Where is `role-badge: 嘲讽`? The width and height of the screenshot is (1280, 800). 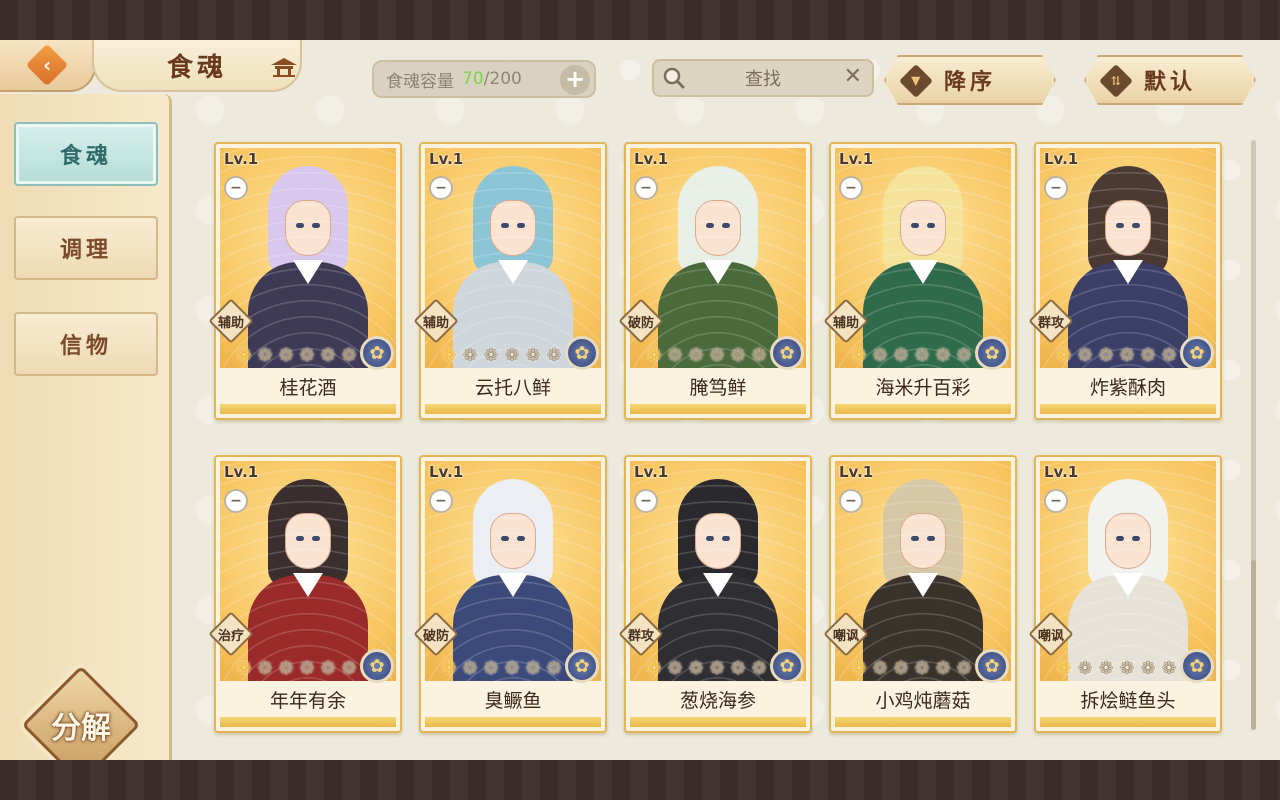
role-badge: 嘲讽 is located at coordinates (846, 634).